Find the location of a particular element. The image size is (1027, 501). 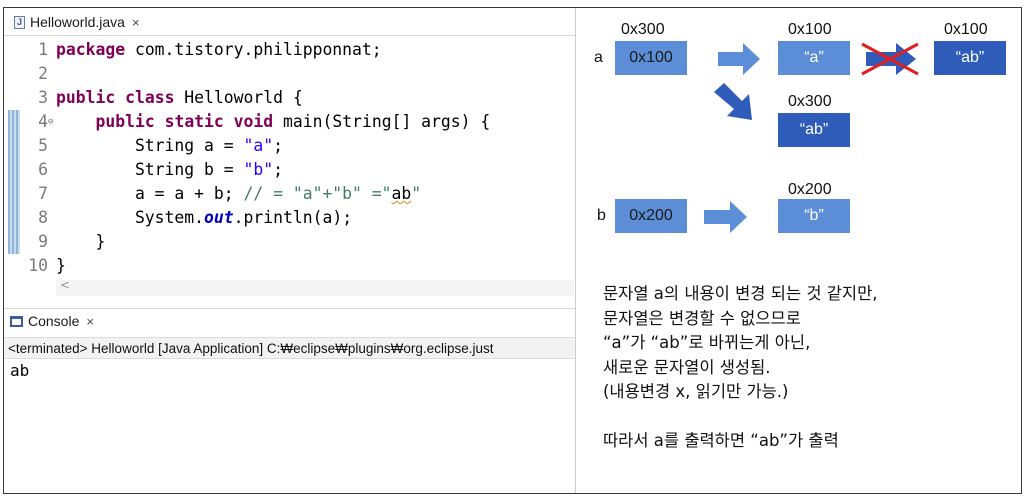

box2-address-label: 0x100 is located at coordinates (966, 29).